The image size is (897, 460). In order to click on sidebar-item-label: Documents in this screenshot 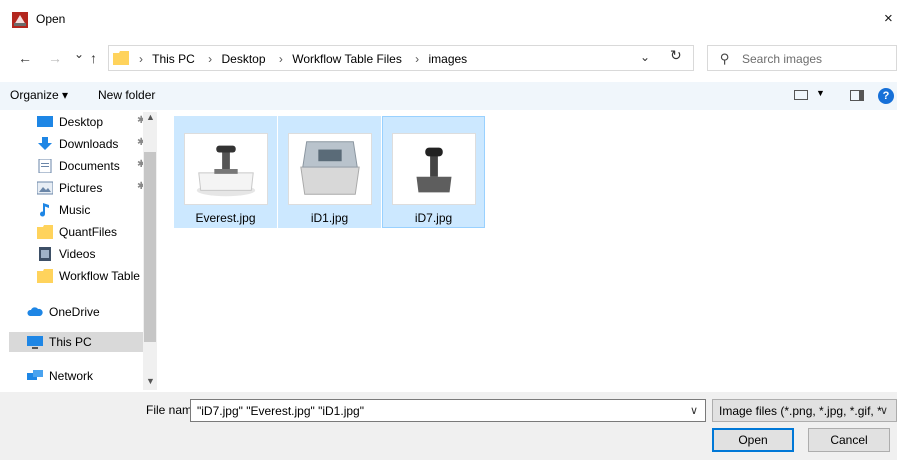, I will do `click(89, 166)`.